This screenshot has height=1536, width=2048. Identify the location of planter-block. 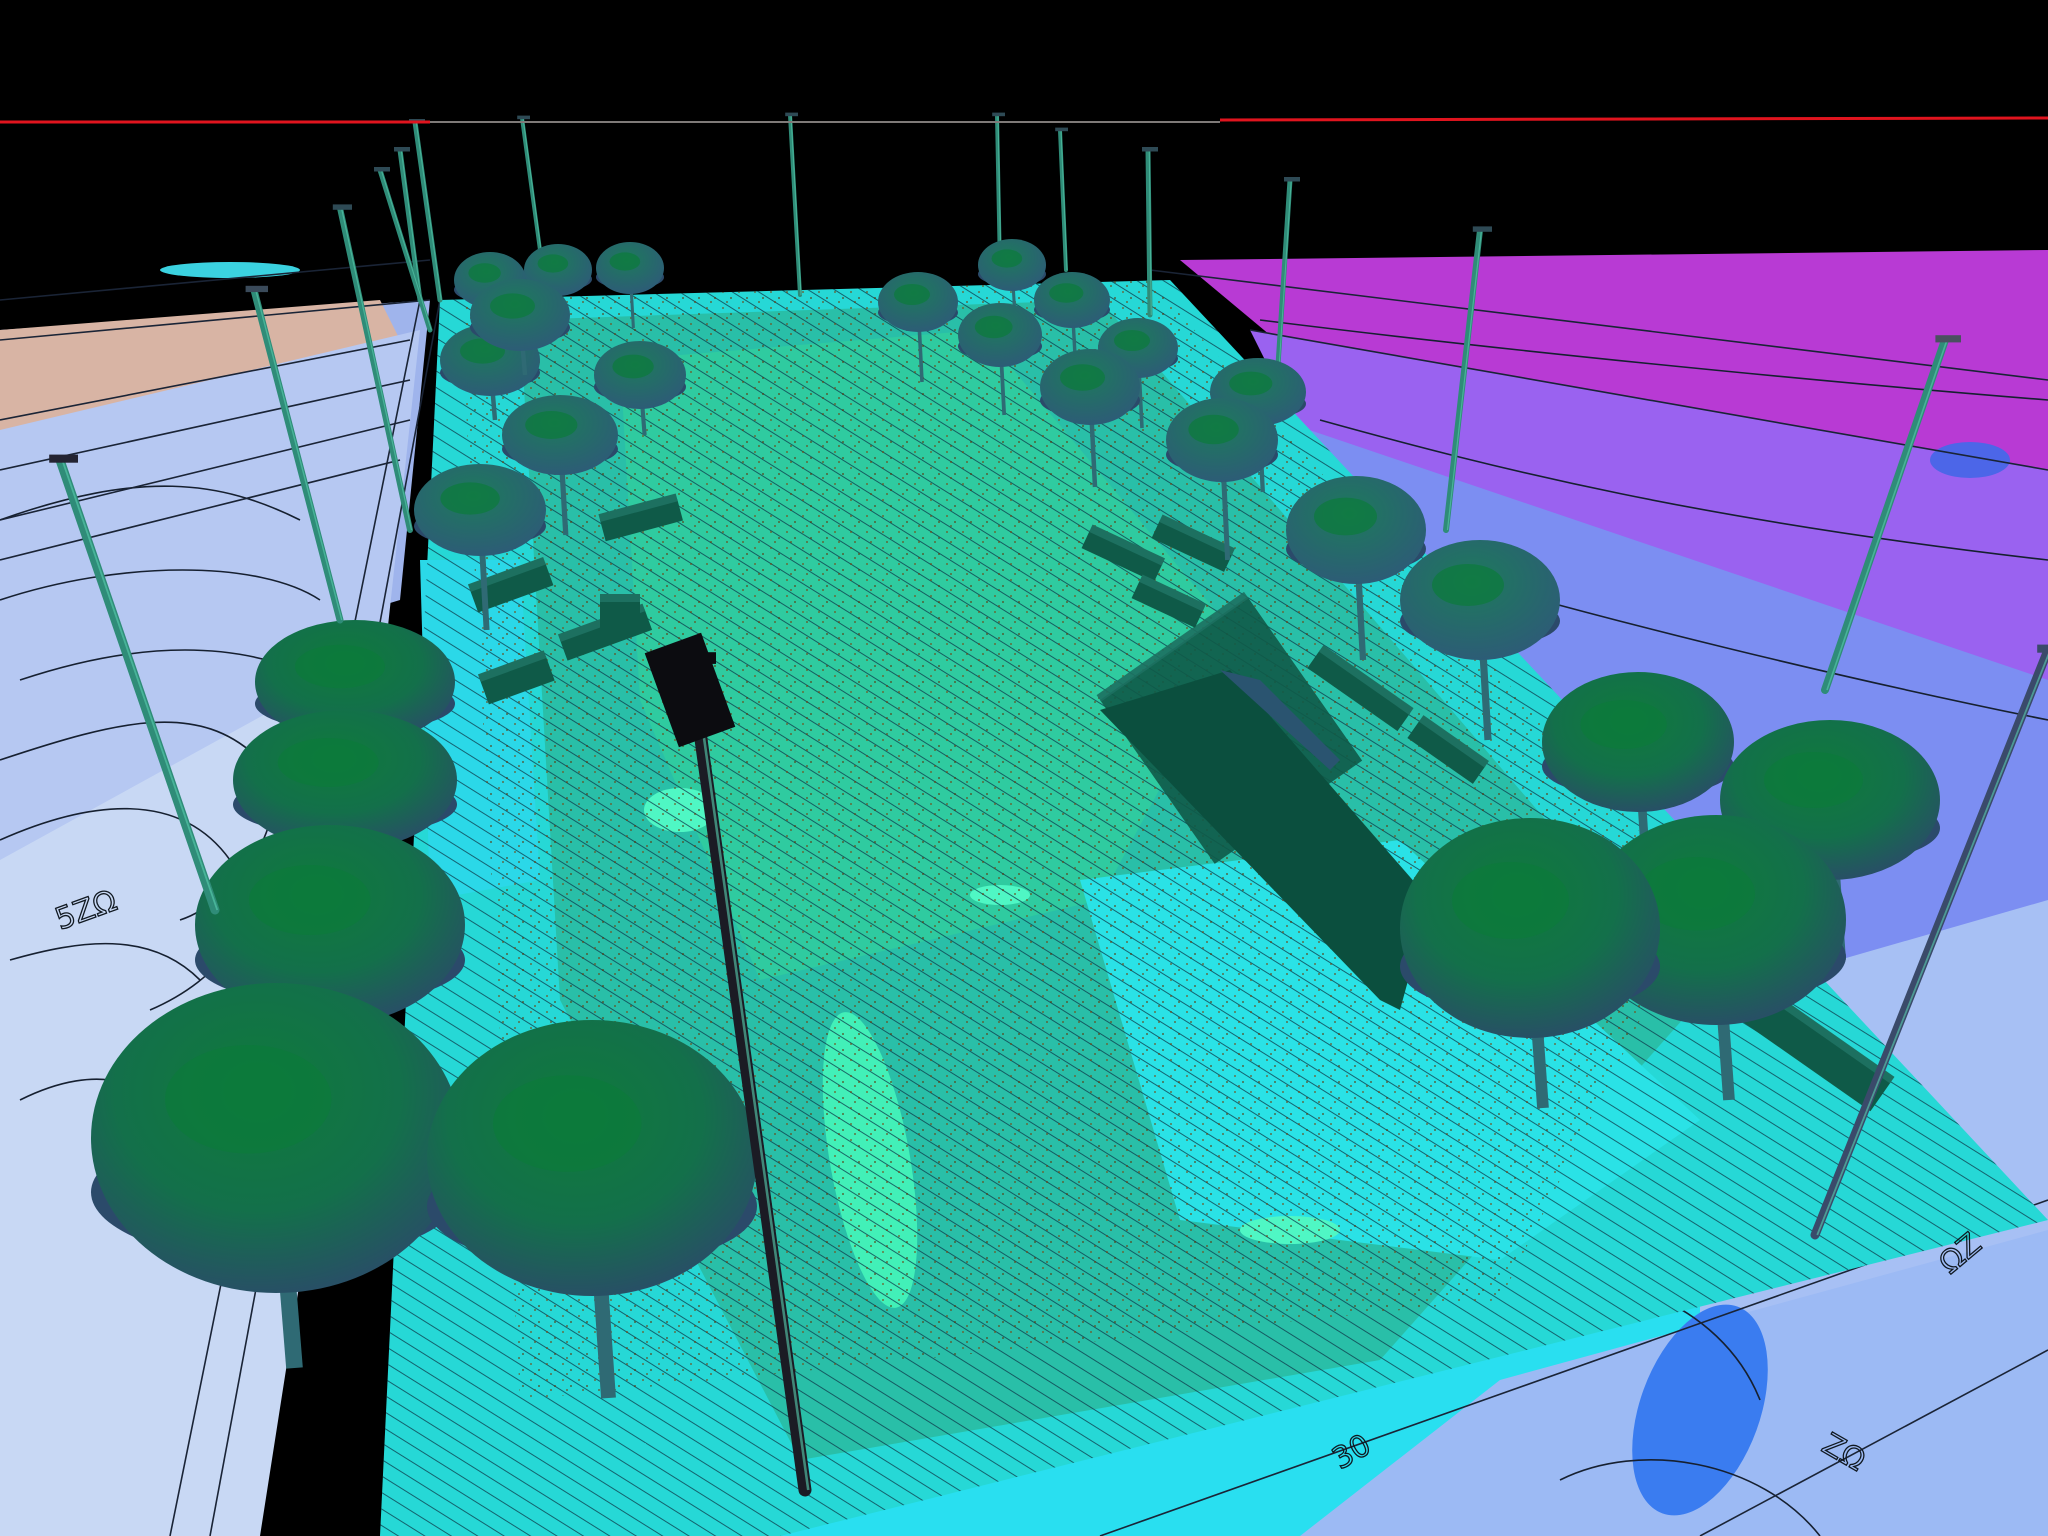
(620, 612).